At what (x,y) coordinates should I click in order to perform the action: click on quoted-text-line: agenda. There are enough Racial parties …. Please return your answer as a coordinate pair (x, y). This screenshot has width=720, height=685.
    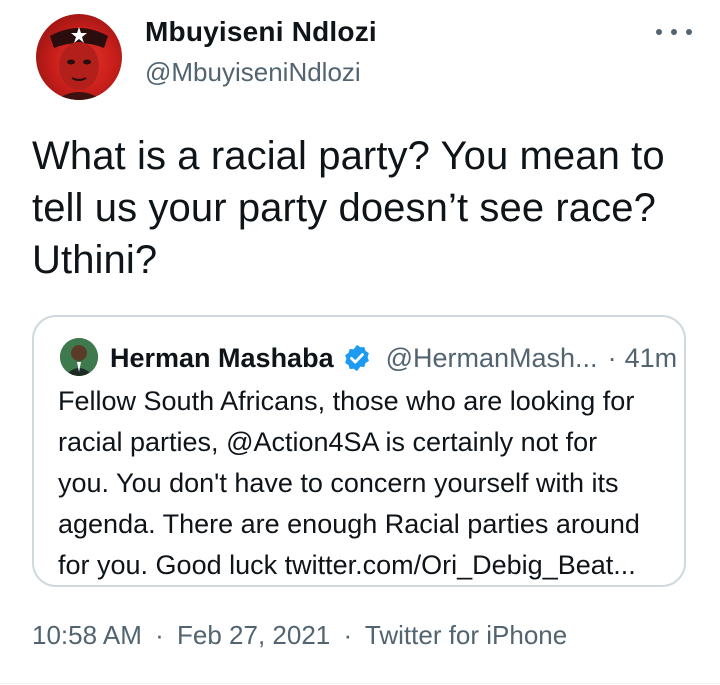
    Looking at the image, I should click on (349, 524).